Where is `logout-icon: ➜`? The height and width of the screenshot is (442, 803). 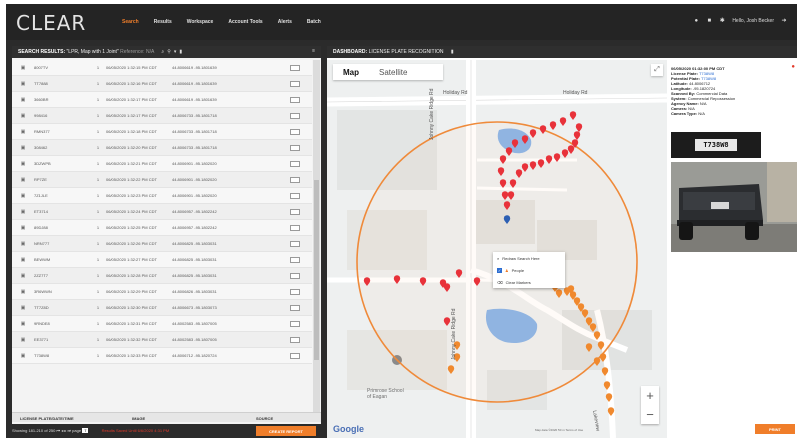 logout-icon: ➜ is located at coordinates (784, 21).